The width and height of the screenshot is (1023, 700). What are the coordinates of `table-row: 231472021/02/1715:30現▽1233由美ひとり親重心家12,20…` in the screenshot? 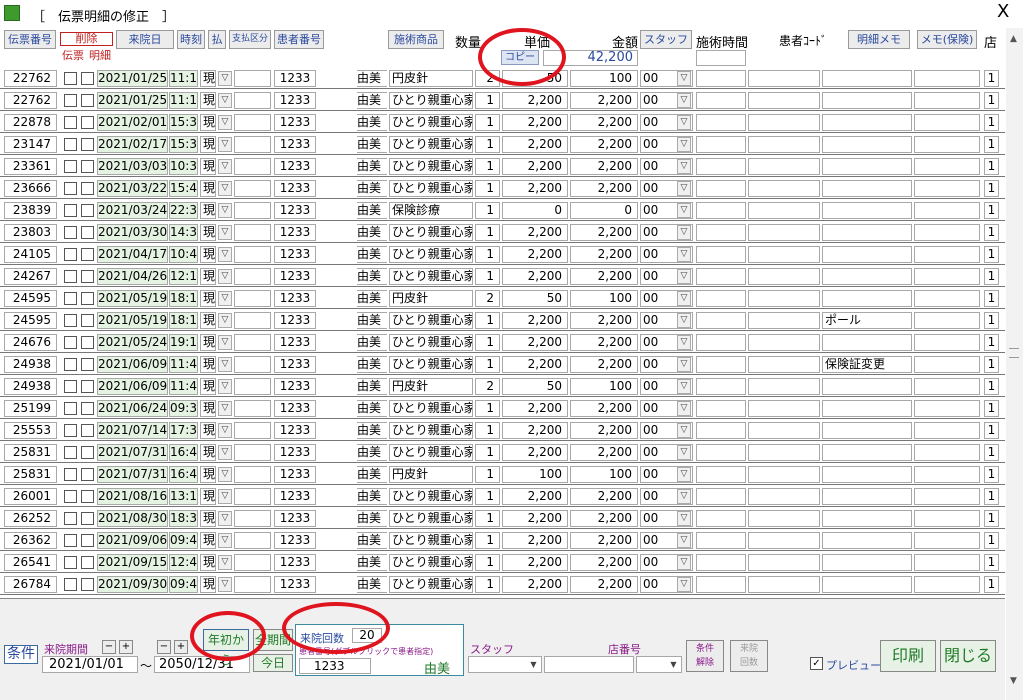 It's located at (502, 144).